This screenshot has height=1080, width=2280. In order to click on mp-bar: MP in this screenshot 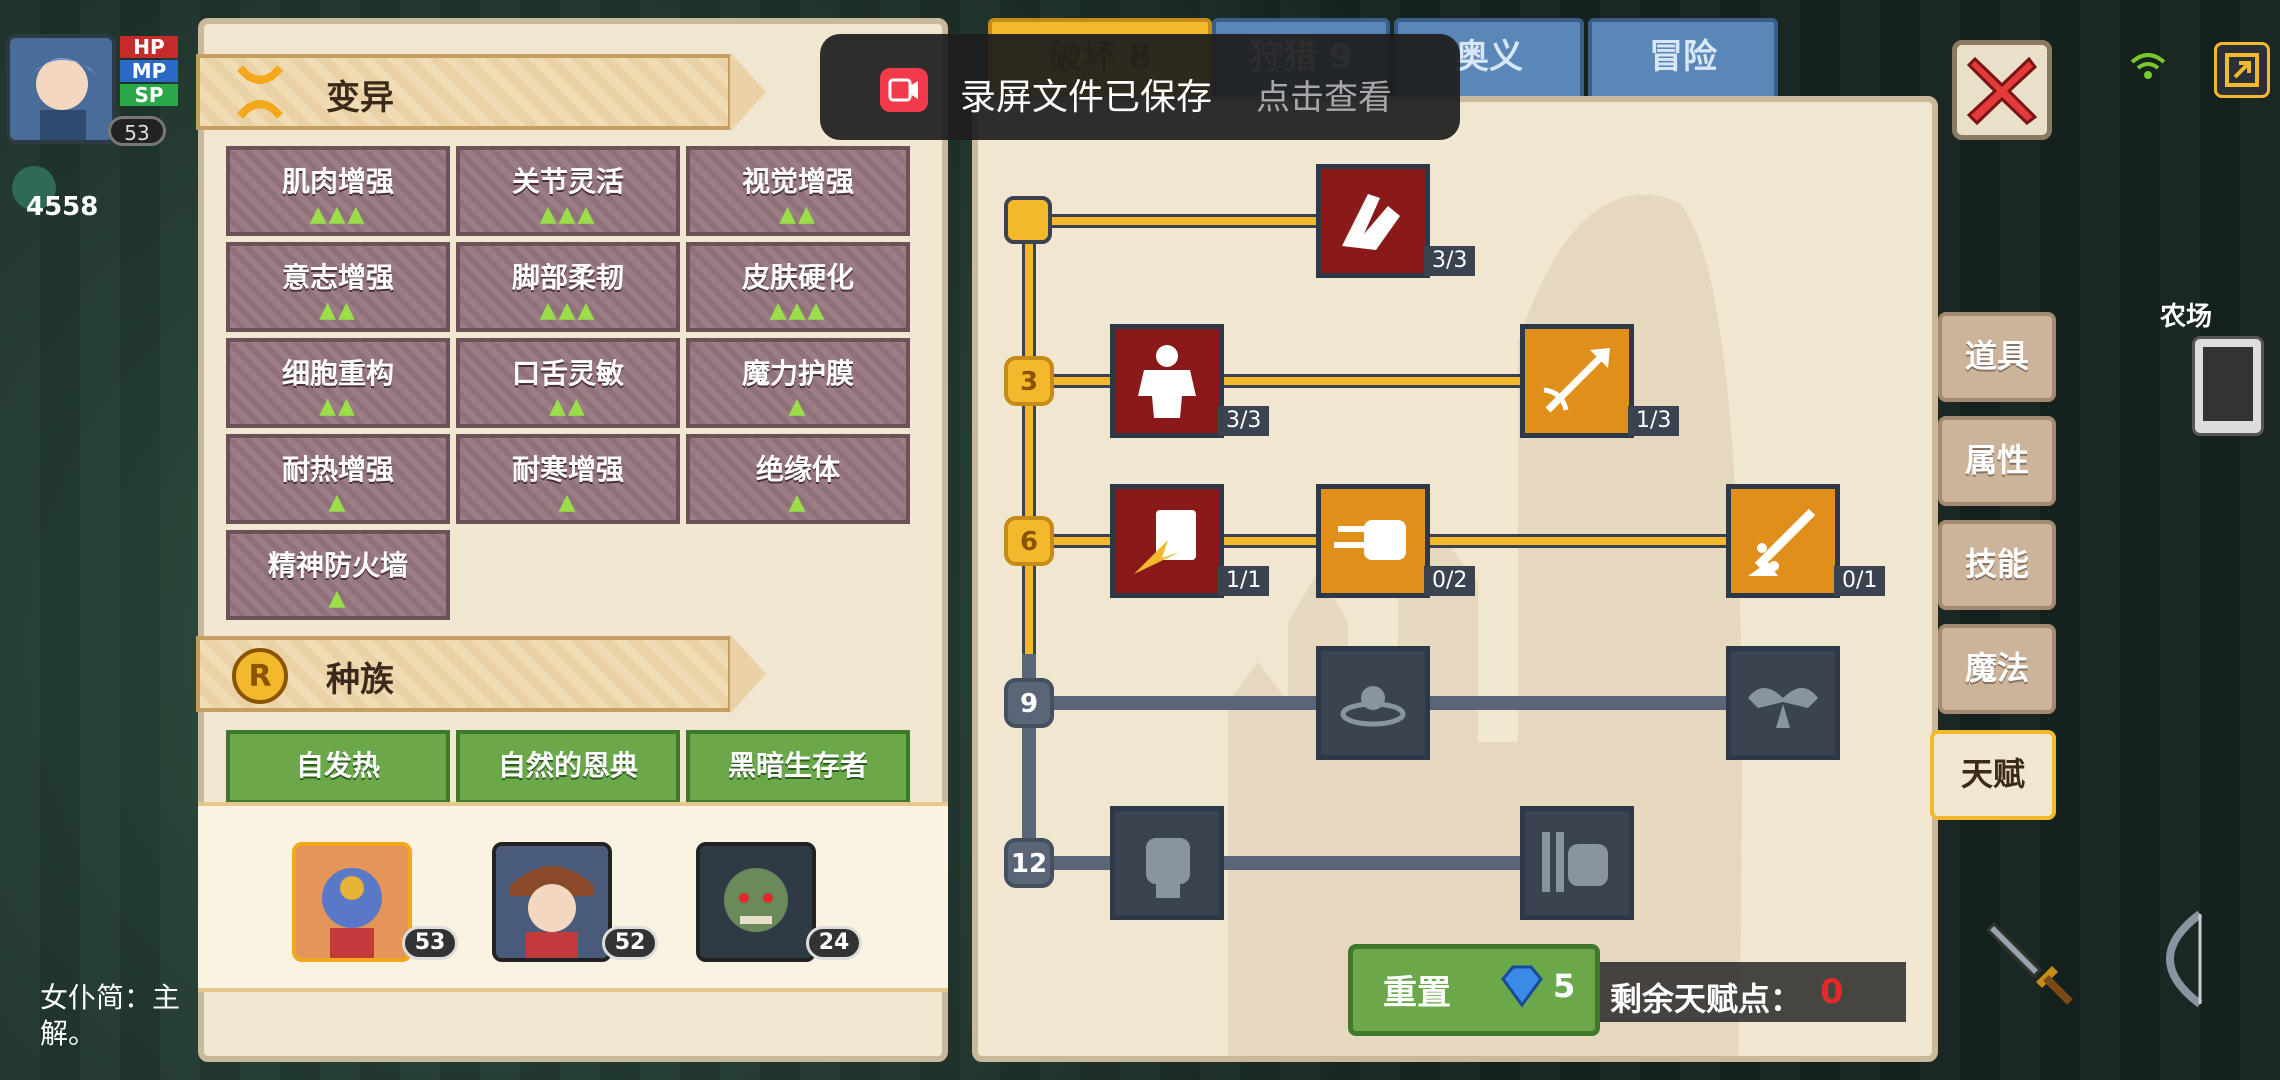, I will do `click(149, 71)`.